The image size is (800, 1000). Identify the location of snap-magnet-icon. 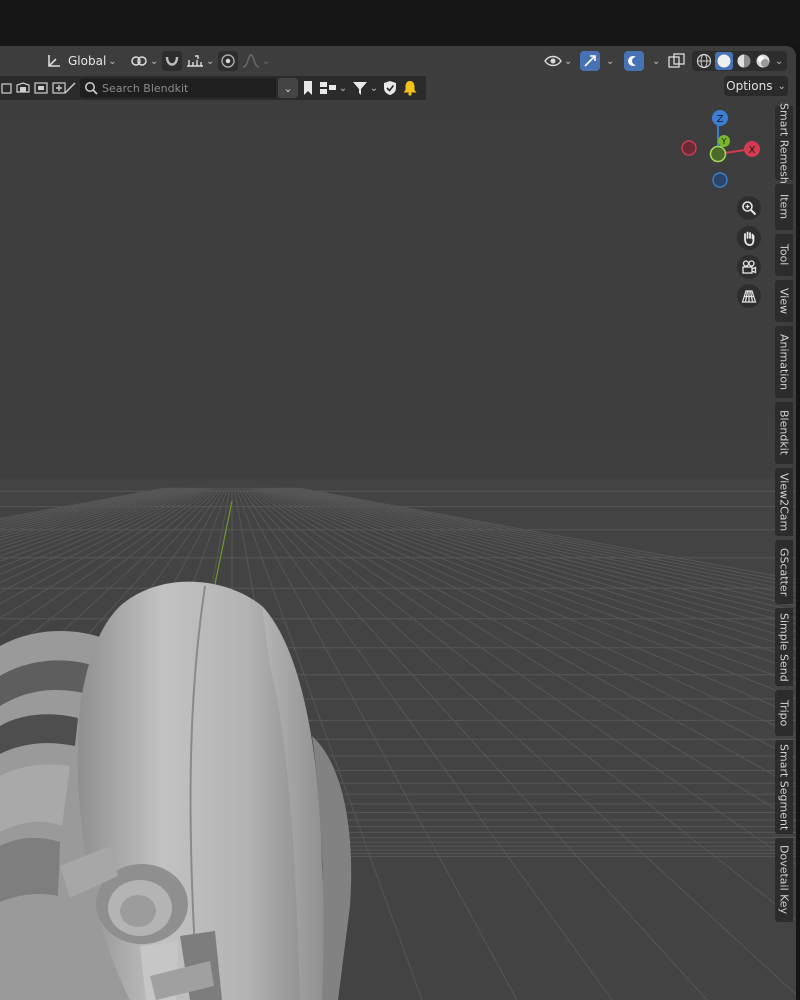
(172, 61).